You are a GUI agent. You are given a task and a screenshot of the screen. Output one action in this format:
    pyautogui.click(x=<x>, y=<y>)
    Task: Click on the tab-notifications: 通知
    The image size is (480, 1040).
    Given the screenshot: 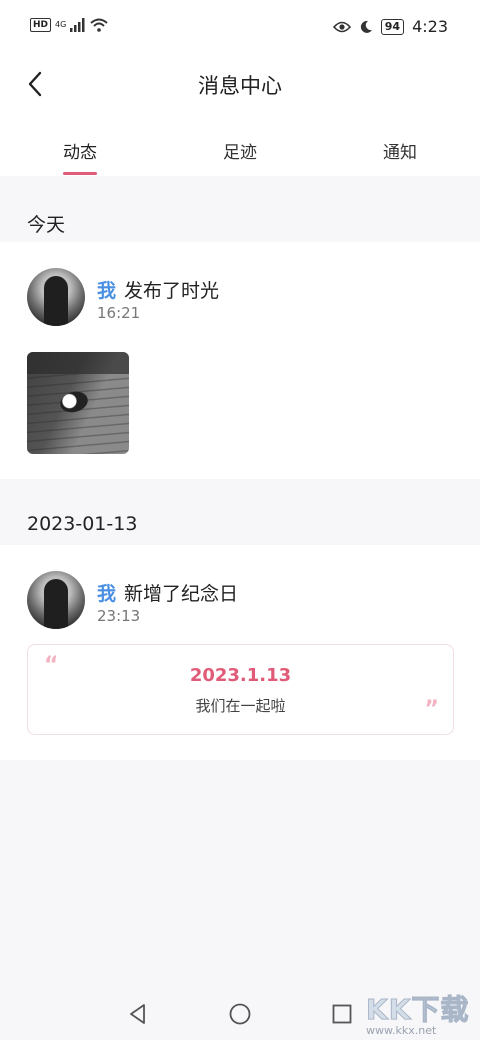 What is the action you would take?
    pyautogui.click(x=400, y=150)
    